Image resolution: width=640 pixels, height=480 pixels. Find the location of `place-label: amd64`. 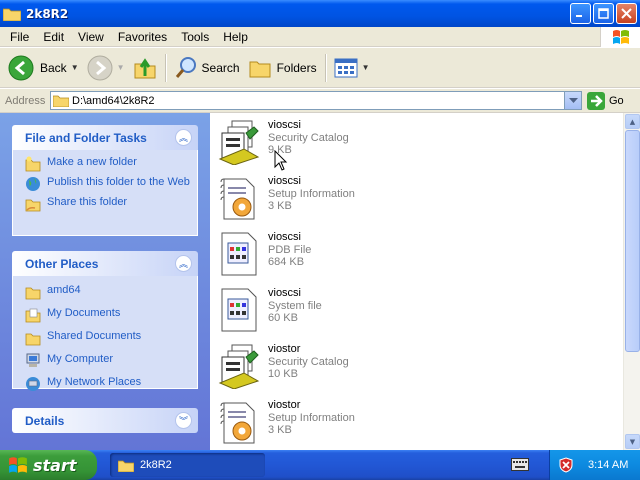

place-label: amd64 is located at coordinates (64, 290).